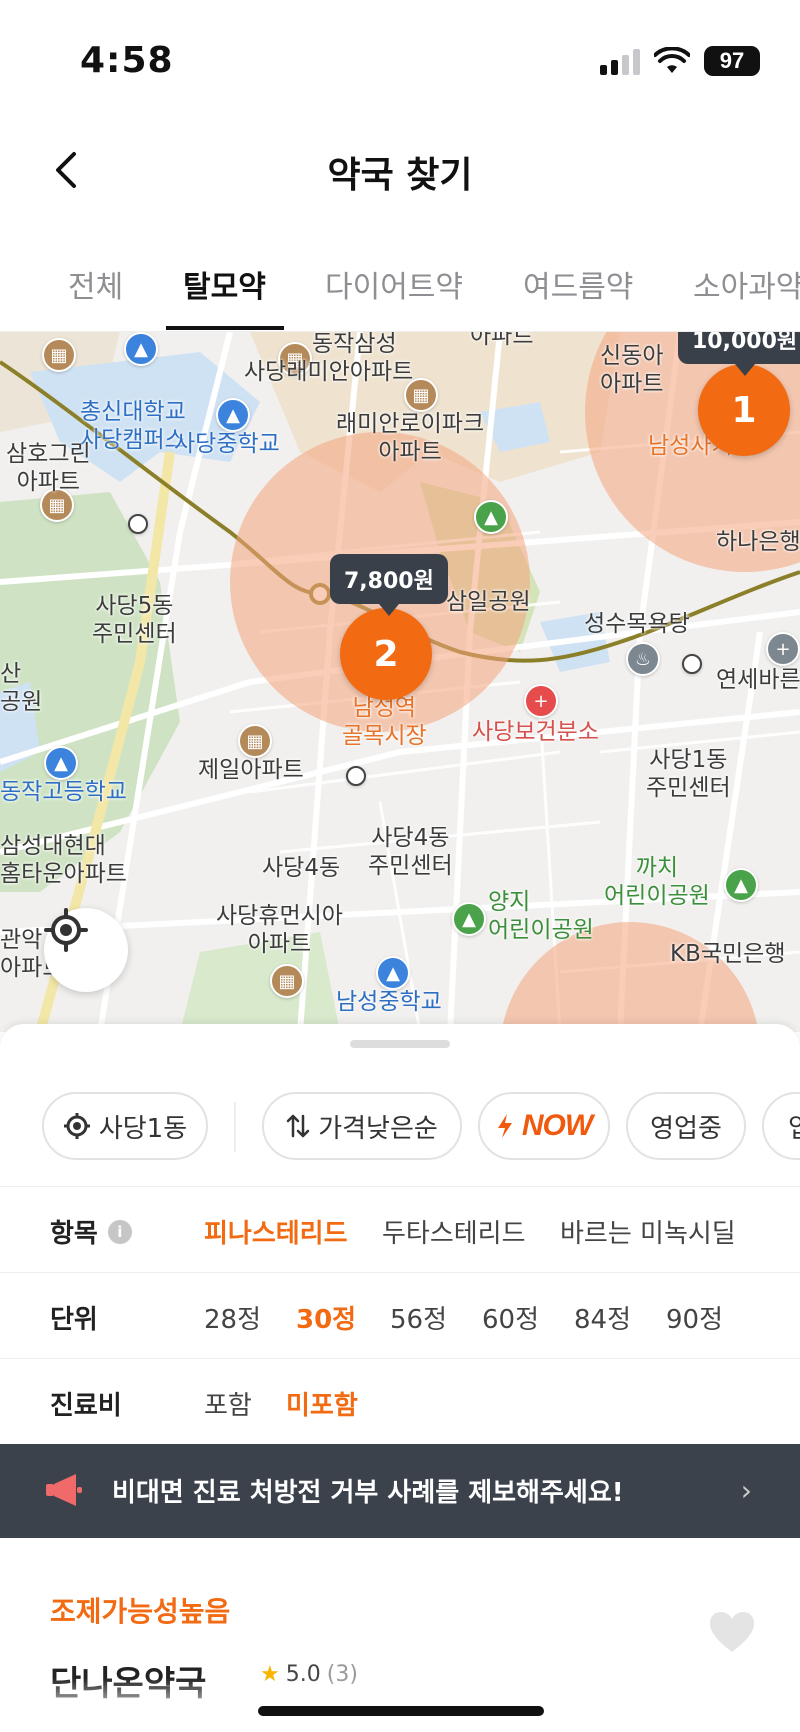 Image resolution: width=800 pixels, height=1732 pixels. Describe the element at coordinates (384, 722) in the screenshot. I see `map-label: 남성역 골목시장` at that location.